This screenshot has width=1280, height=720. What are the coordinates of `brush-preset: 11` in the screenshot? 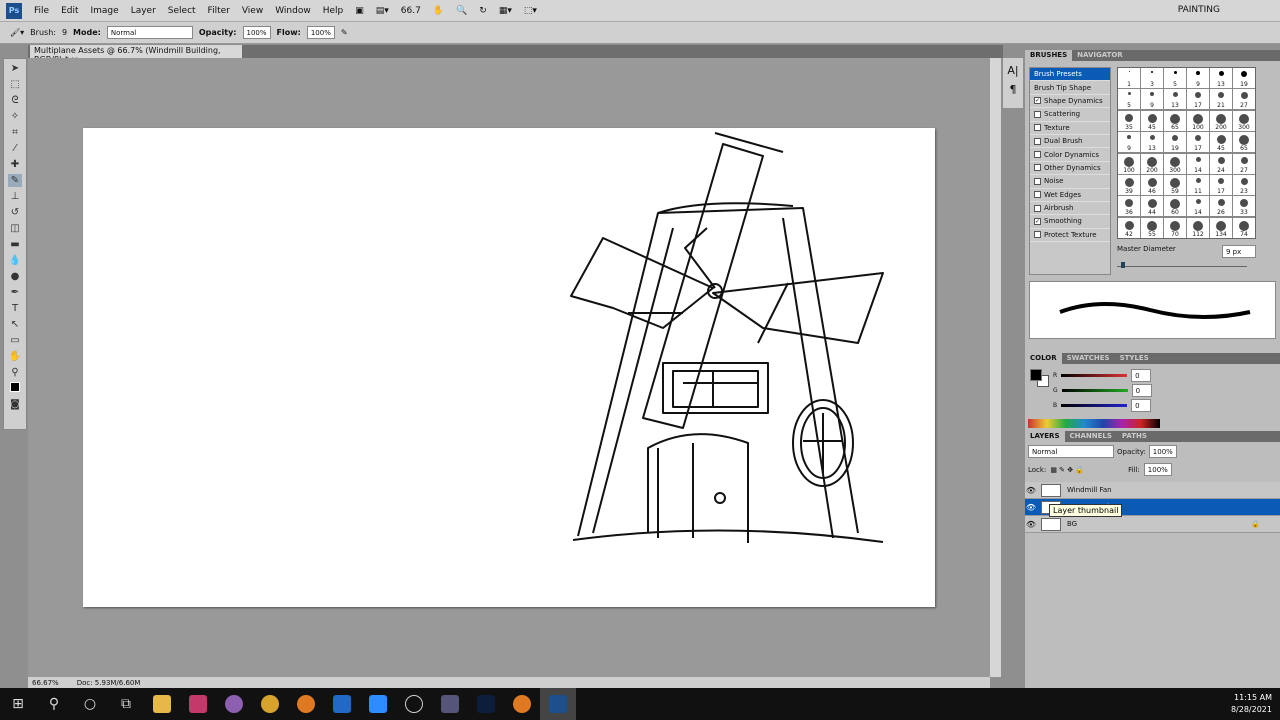 It's located at (1198, 184).